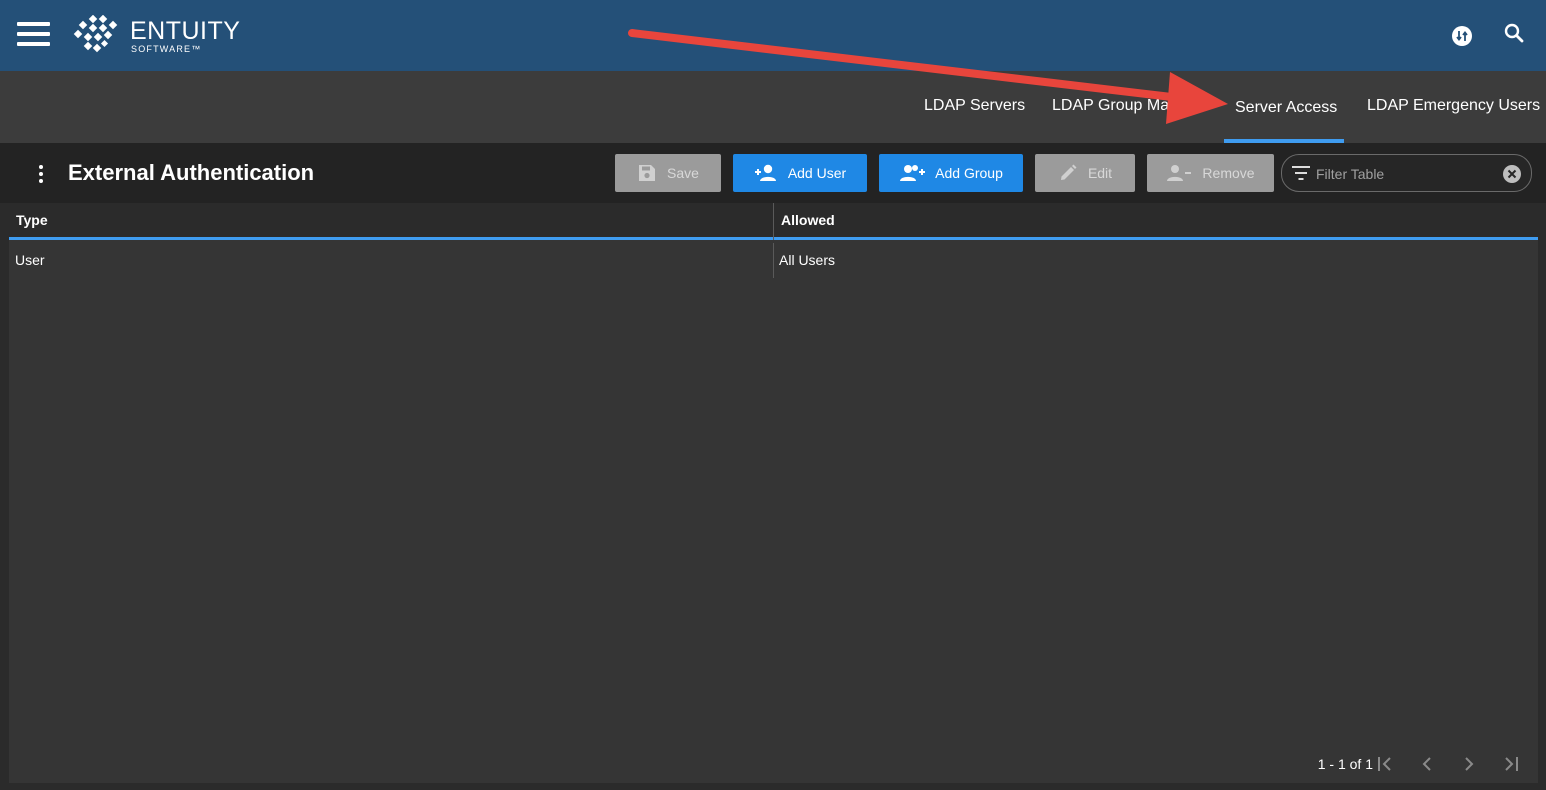  Describe the element at coordinates (1301, 173) in the screenshot. I see `filter-icon` at that location.